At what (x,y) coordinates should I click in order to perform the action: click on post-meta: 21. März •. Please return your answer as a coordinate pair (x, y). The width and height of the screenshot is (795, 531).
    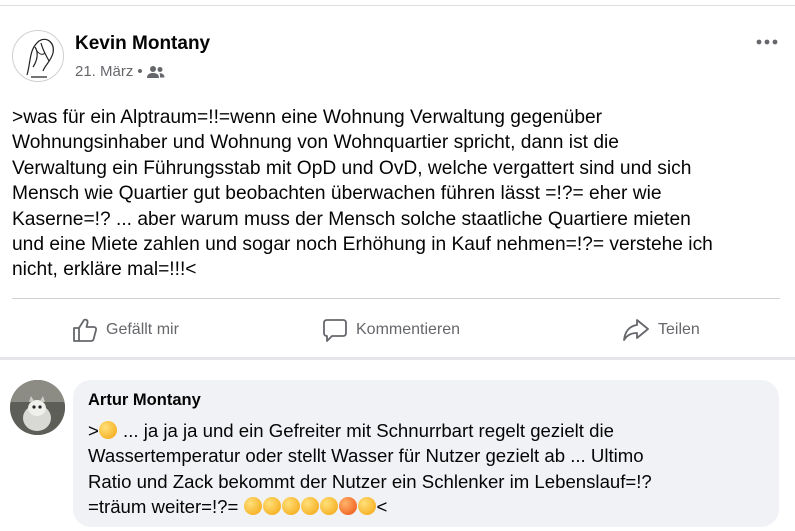
    Looking at the image, I should click on (120, 71).